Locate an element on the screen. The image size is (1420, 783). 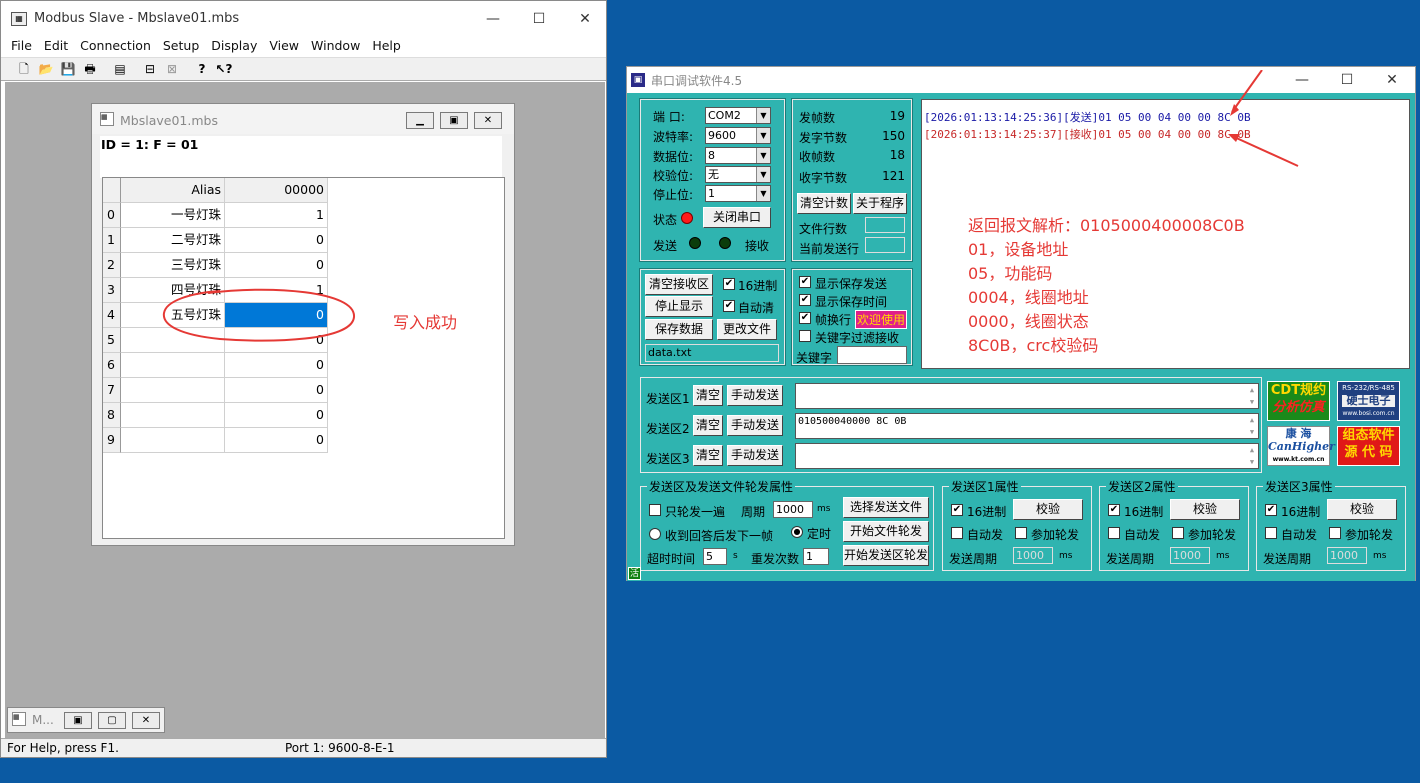
canhigher-ad: 康 海 CanHigher www.kt.com.cn is located at coordinates (1301, 446).